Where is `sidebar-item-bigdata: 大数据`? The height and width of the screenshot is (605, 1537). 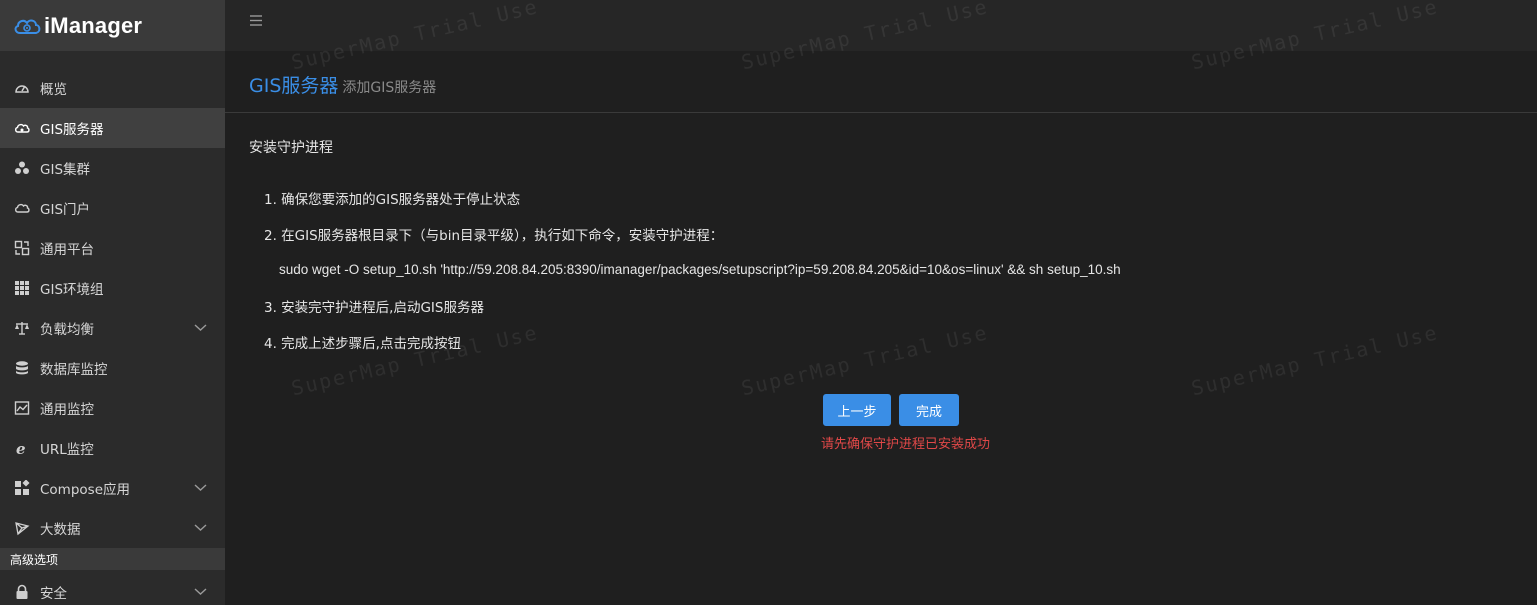 sidebar-item-bigdata: 大数据 is located at coordinates (112, 528).